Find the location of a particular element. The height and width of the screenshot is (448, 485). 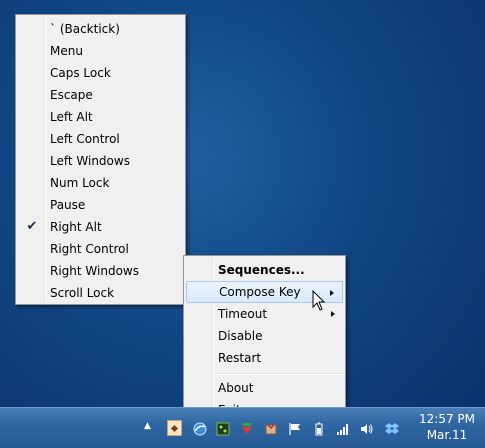

submenu-item-escape: Escape is located at coordinates (100, 95).